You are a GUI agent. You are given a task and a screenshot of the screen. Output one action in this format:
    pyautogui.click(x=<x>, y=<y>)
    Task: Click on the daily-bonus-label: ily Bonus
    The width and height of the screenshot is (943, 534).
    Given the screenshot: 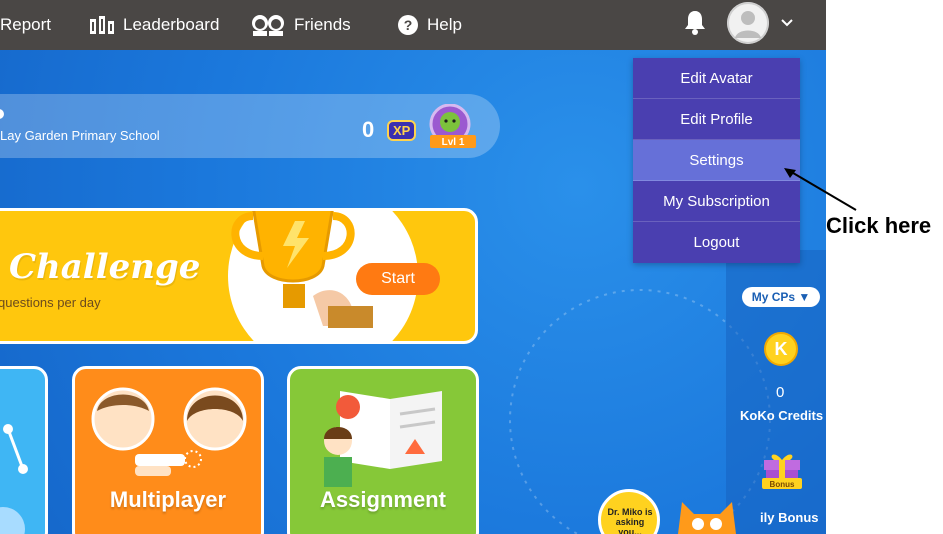 What is the action you would take?
    pyautogui.click(x=789, y=517)
    